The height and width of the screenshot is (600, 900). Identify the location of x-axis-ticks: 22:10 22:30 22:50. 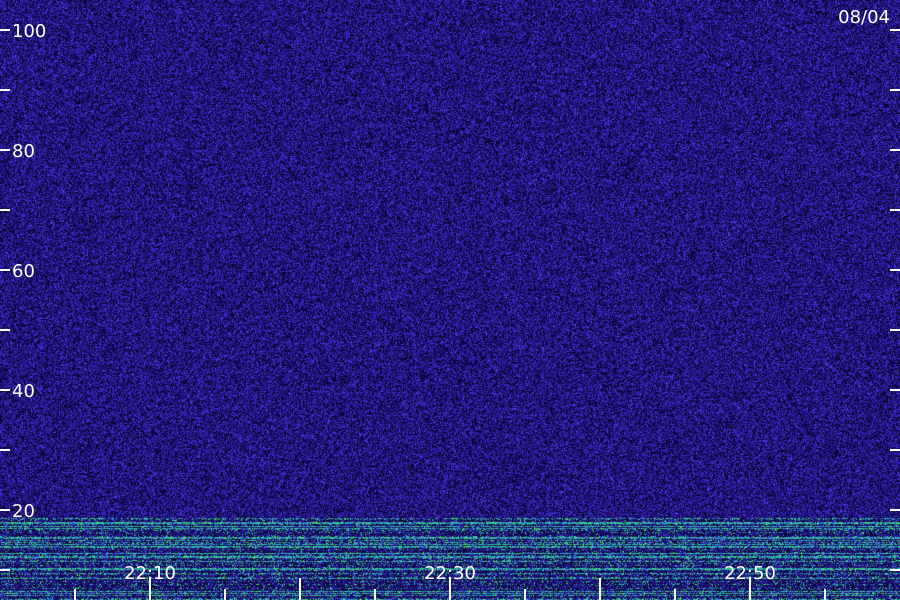
(450, 581).